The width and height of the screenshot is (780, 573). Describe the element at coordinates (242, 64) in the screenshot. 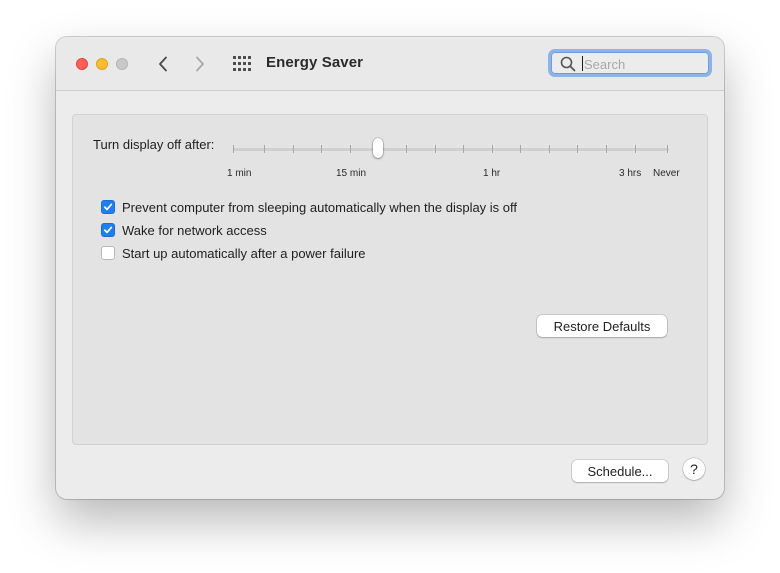

I see `show-all-grid-icon` at that location.